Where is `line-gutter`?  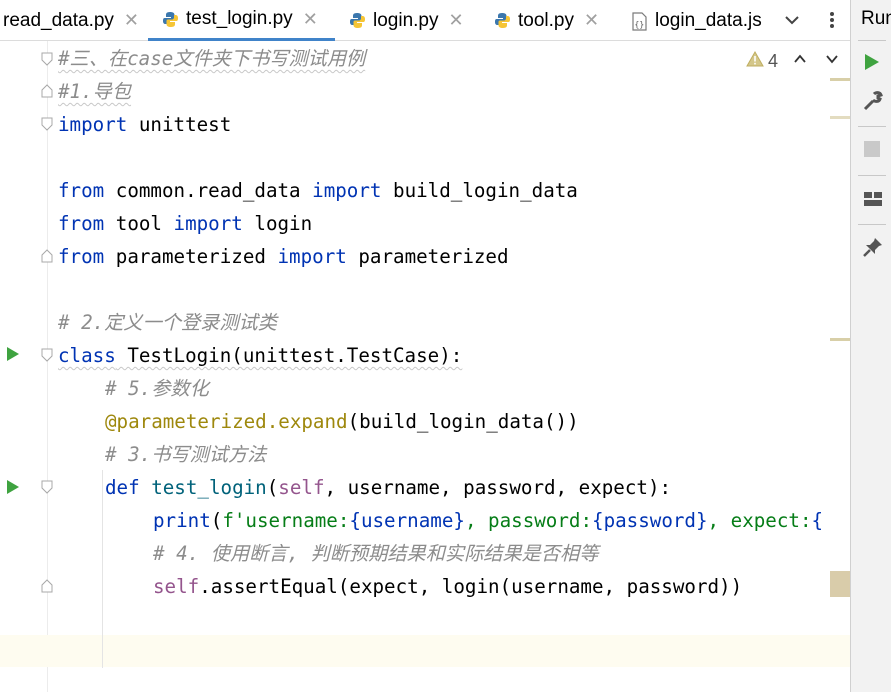 line-gutter is located at coordinates (24, 366).